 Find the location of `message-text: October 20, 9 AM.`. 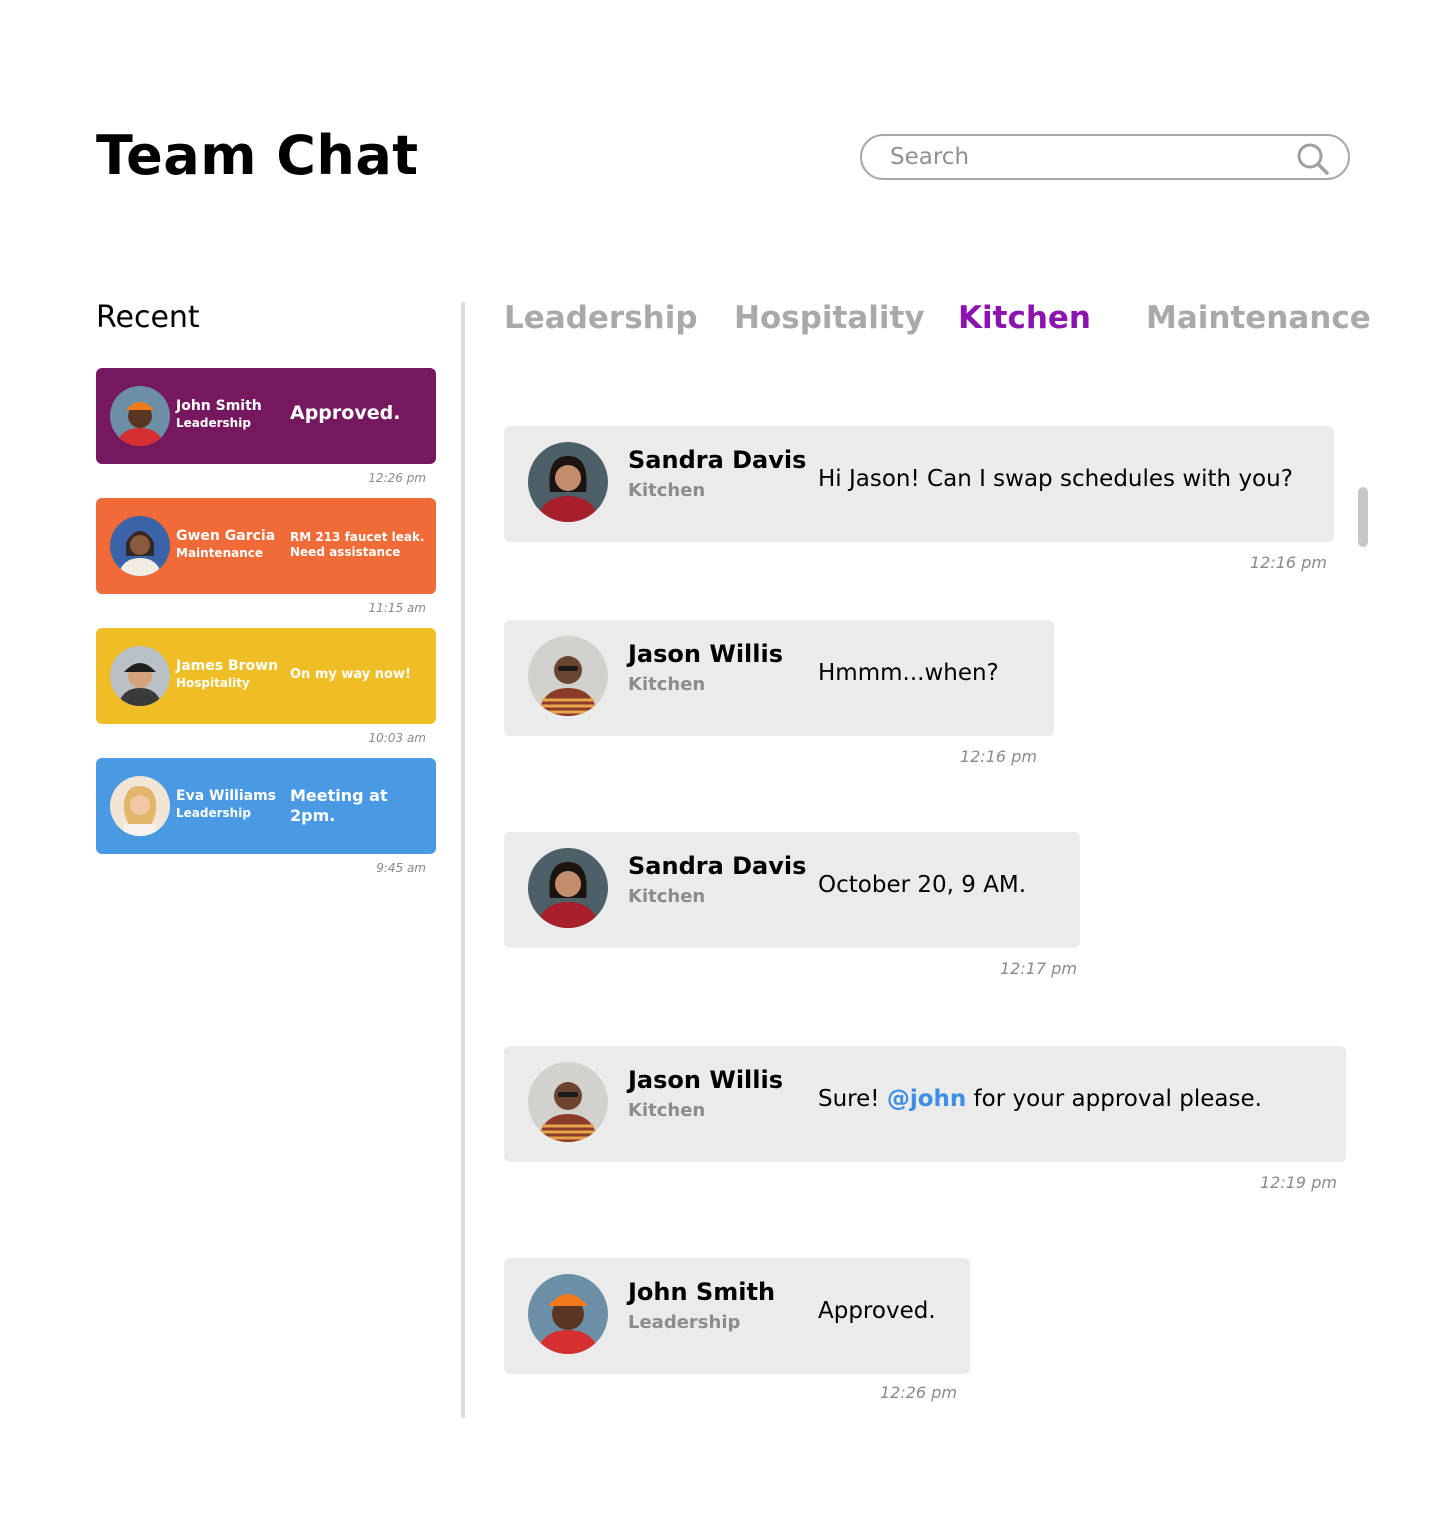

message-text: October 20, 9 AM. is located at coordinates (922, 885).